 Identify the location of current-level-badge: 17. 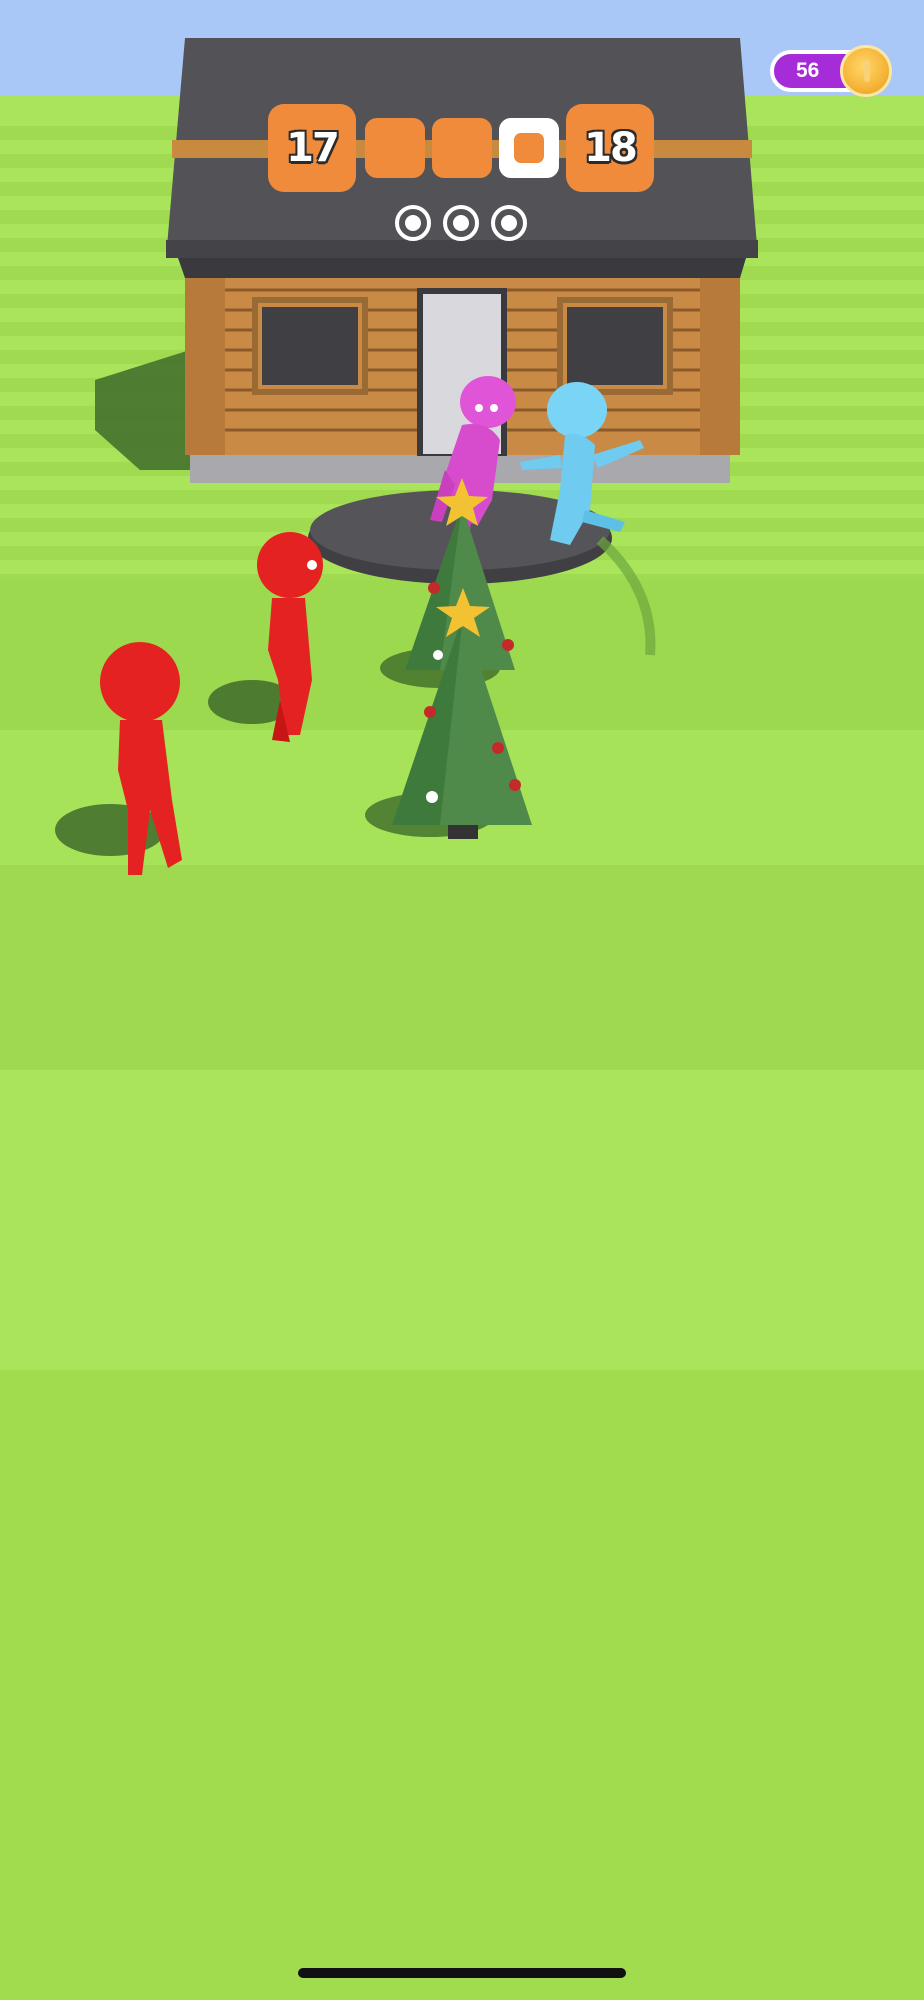
(312, 148).